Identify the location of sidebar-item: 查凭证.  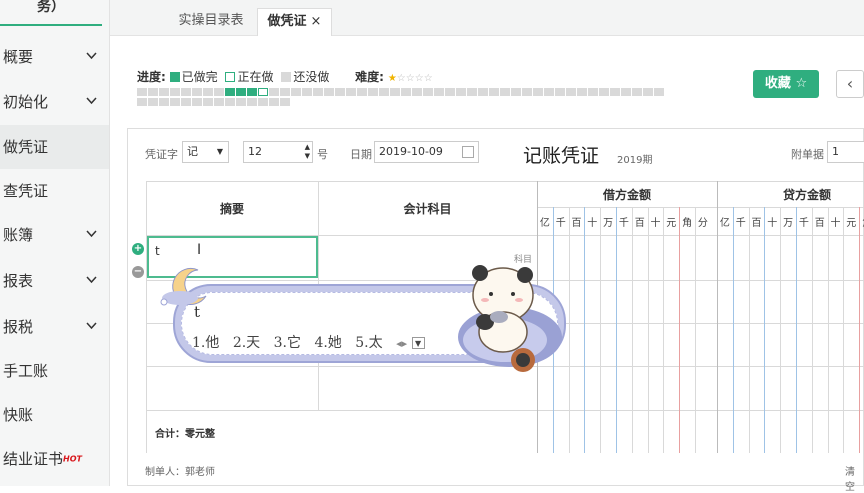
(54, 191).